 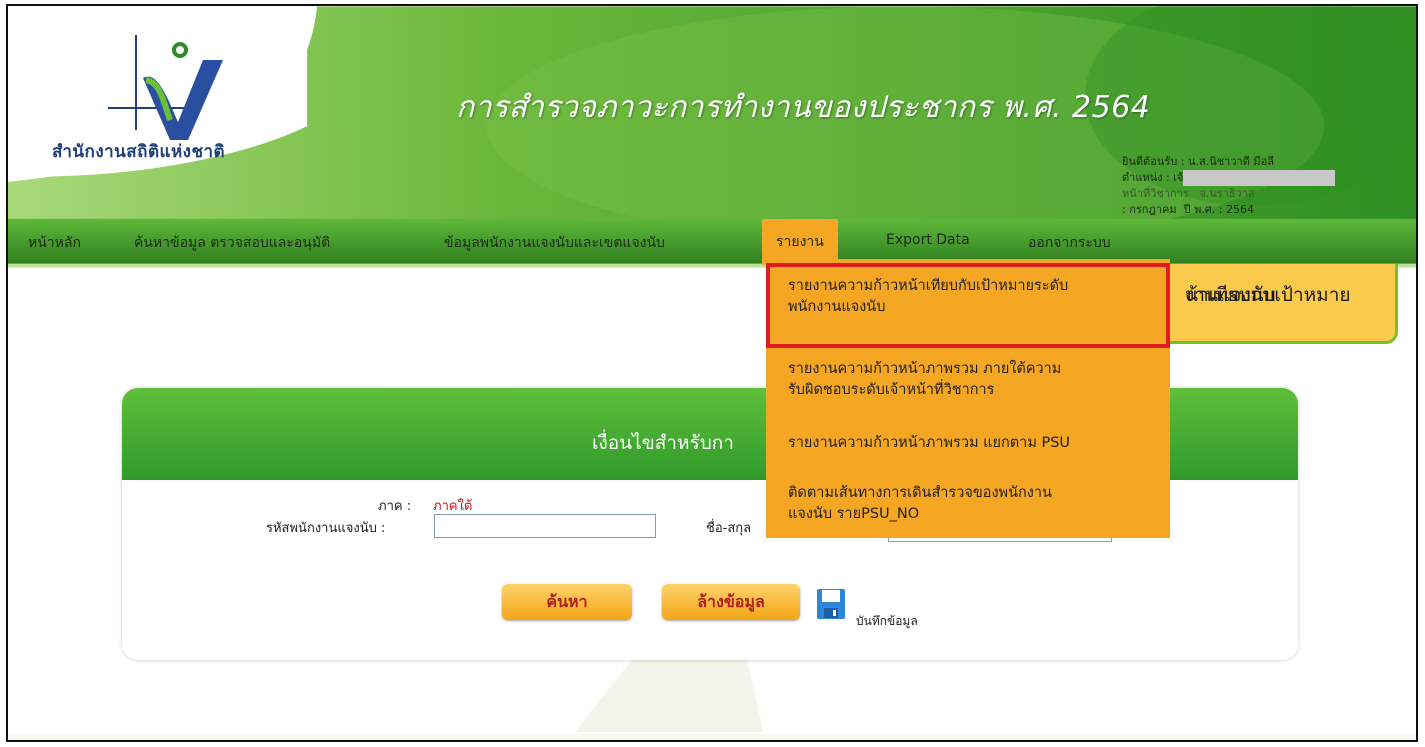 What do you see at coordinates (712, 736) in the screenshot?
I see `footer-strip` at bounding box center [712, 736].